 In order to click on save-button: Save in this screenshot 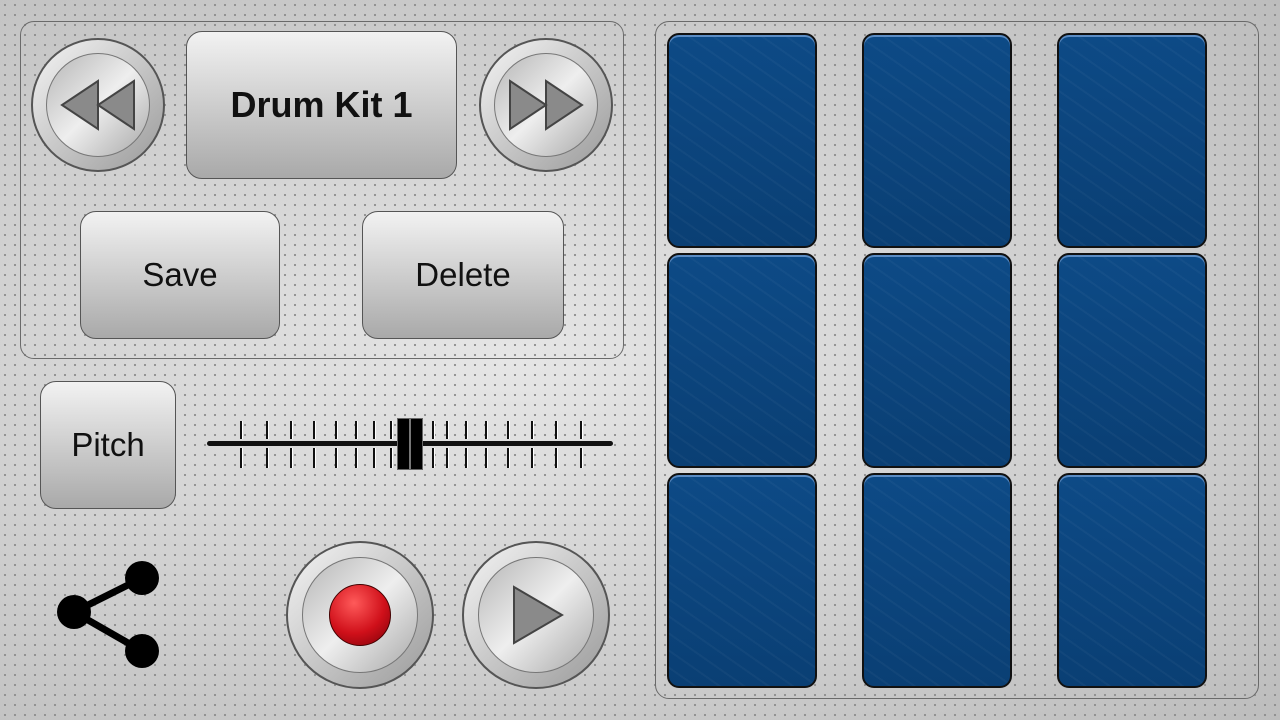, I will do `click(180, 275)`.